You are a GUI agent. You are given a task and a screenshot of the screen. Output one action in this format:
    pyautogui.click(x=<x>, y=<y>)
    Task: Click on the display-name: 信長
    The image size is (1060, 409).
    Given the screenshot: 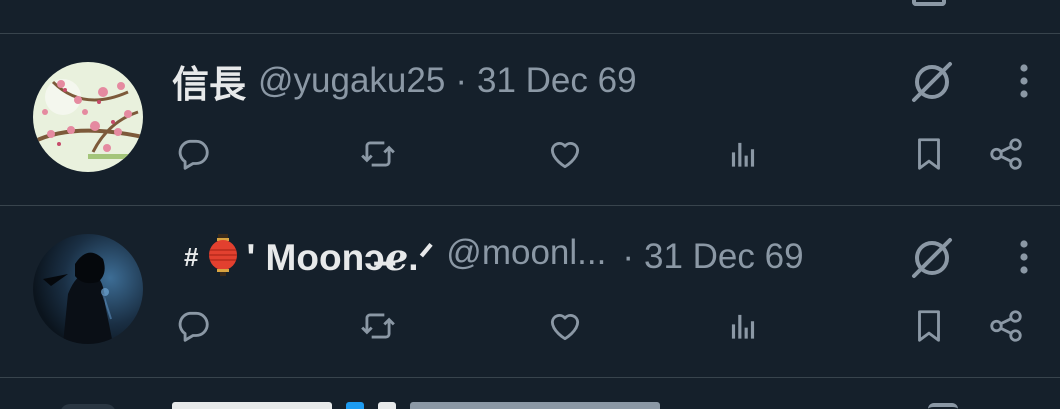 What is the action you would take?
    pyautogui.click(x=209, y=81)
    